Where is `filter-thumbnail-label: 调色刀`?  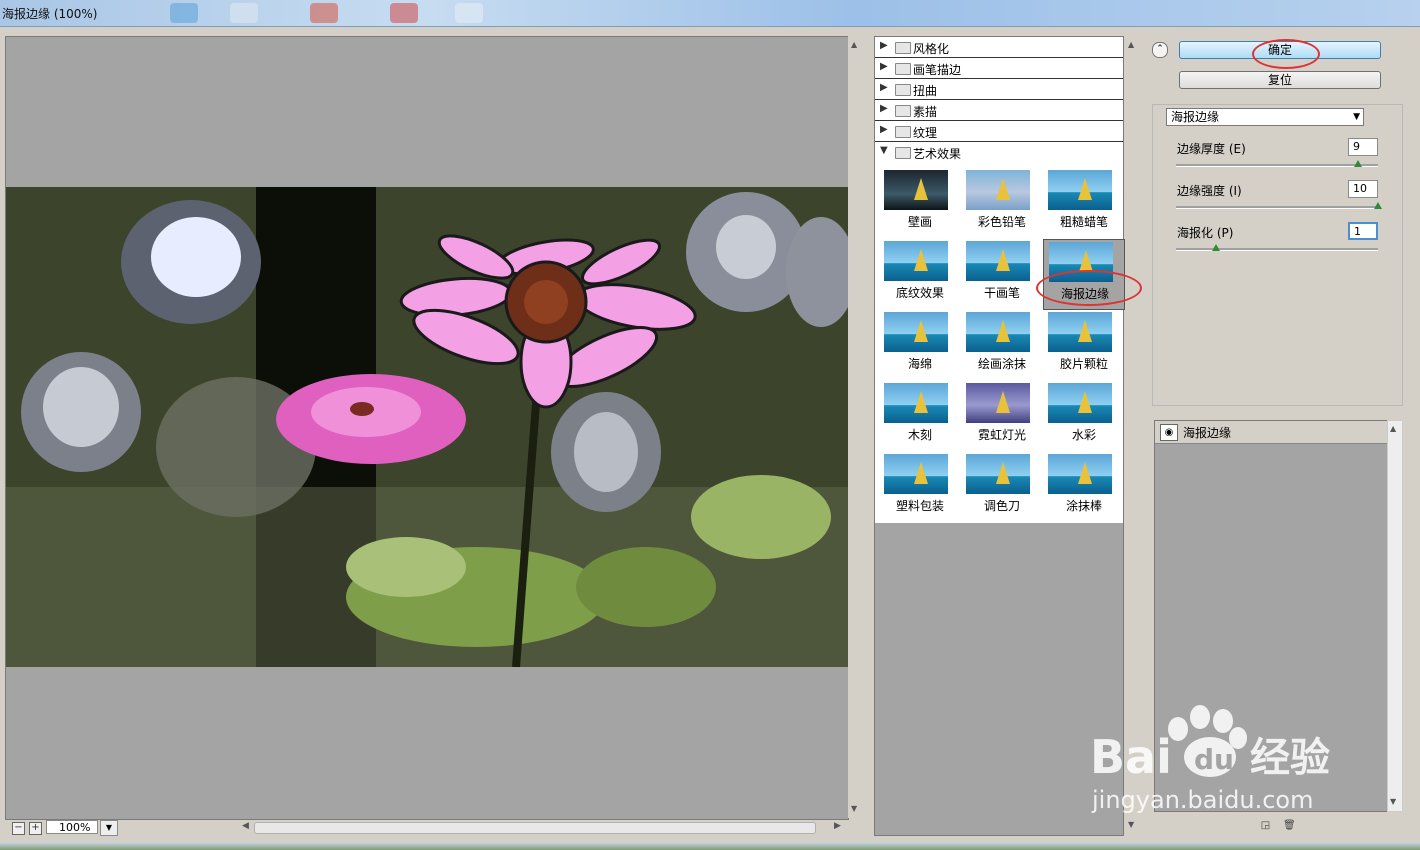
filter-thumbnail-label: 调色刀 is located at coordinates (1001, 506).